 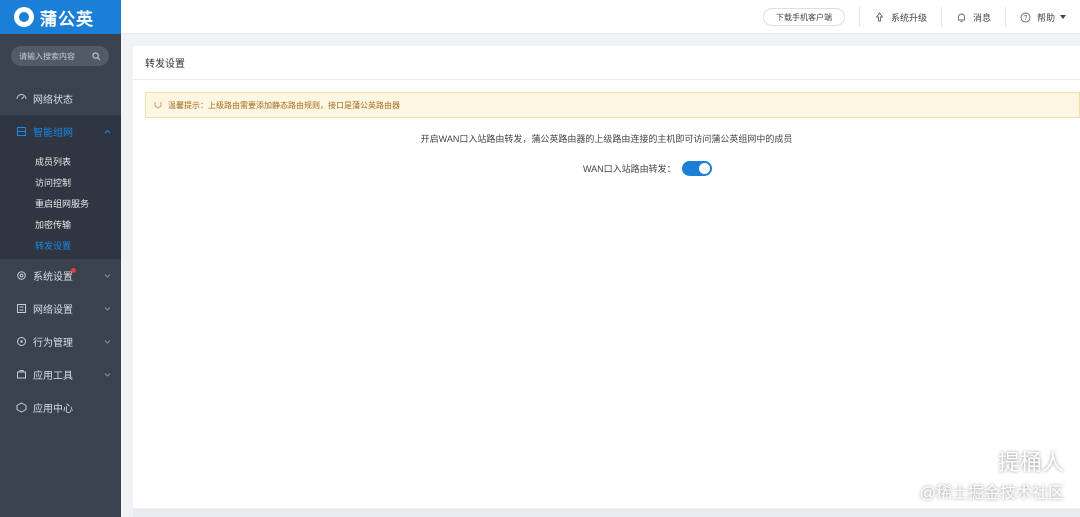 I want to click on sidebar-item-label: 行为管理, so click(x=53, y=343).